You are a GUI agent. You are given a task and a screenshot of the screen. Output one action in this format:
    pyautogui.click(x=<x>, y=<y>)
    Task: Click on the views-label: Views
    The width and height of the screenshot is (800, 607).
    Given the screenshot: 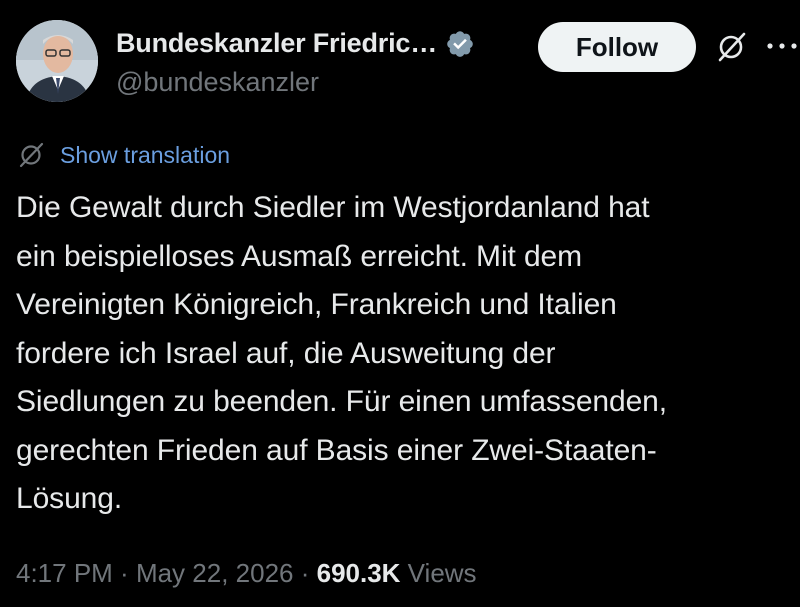 What is the action you would take?
    pyautogui.click(x=438, y=573)
    